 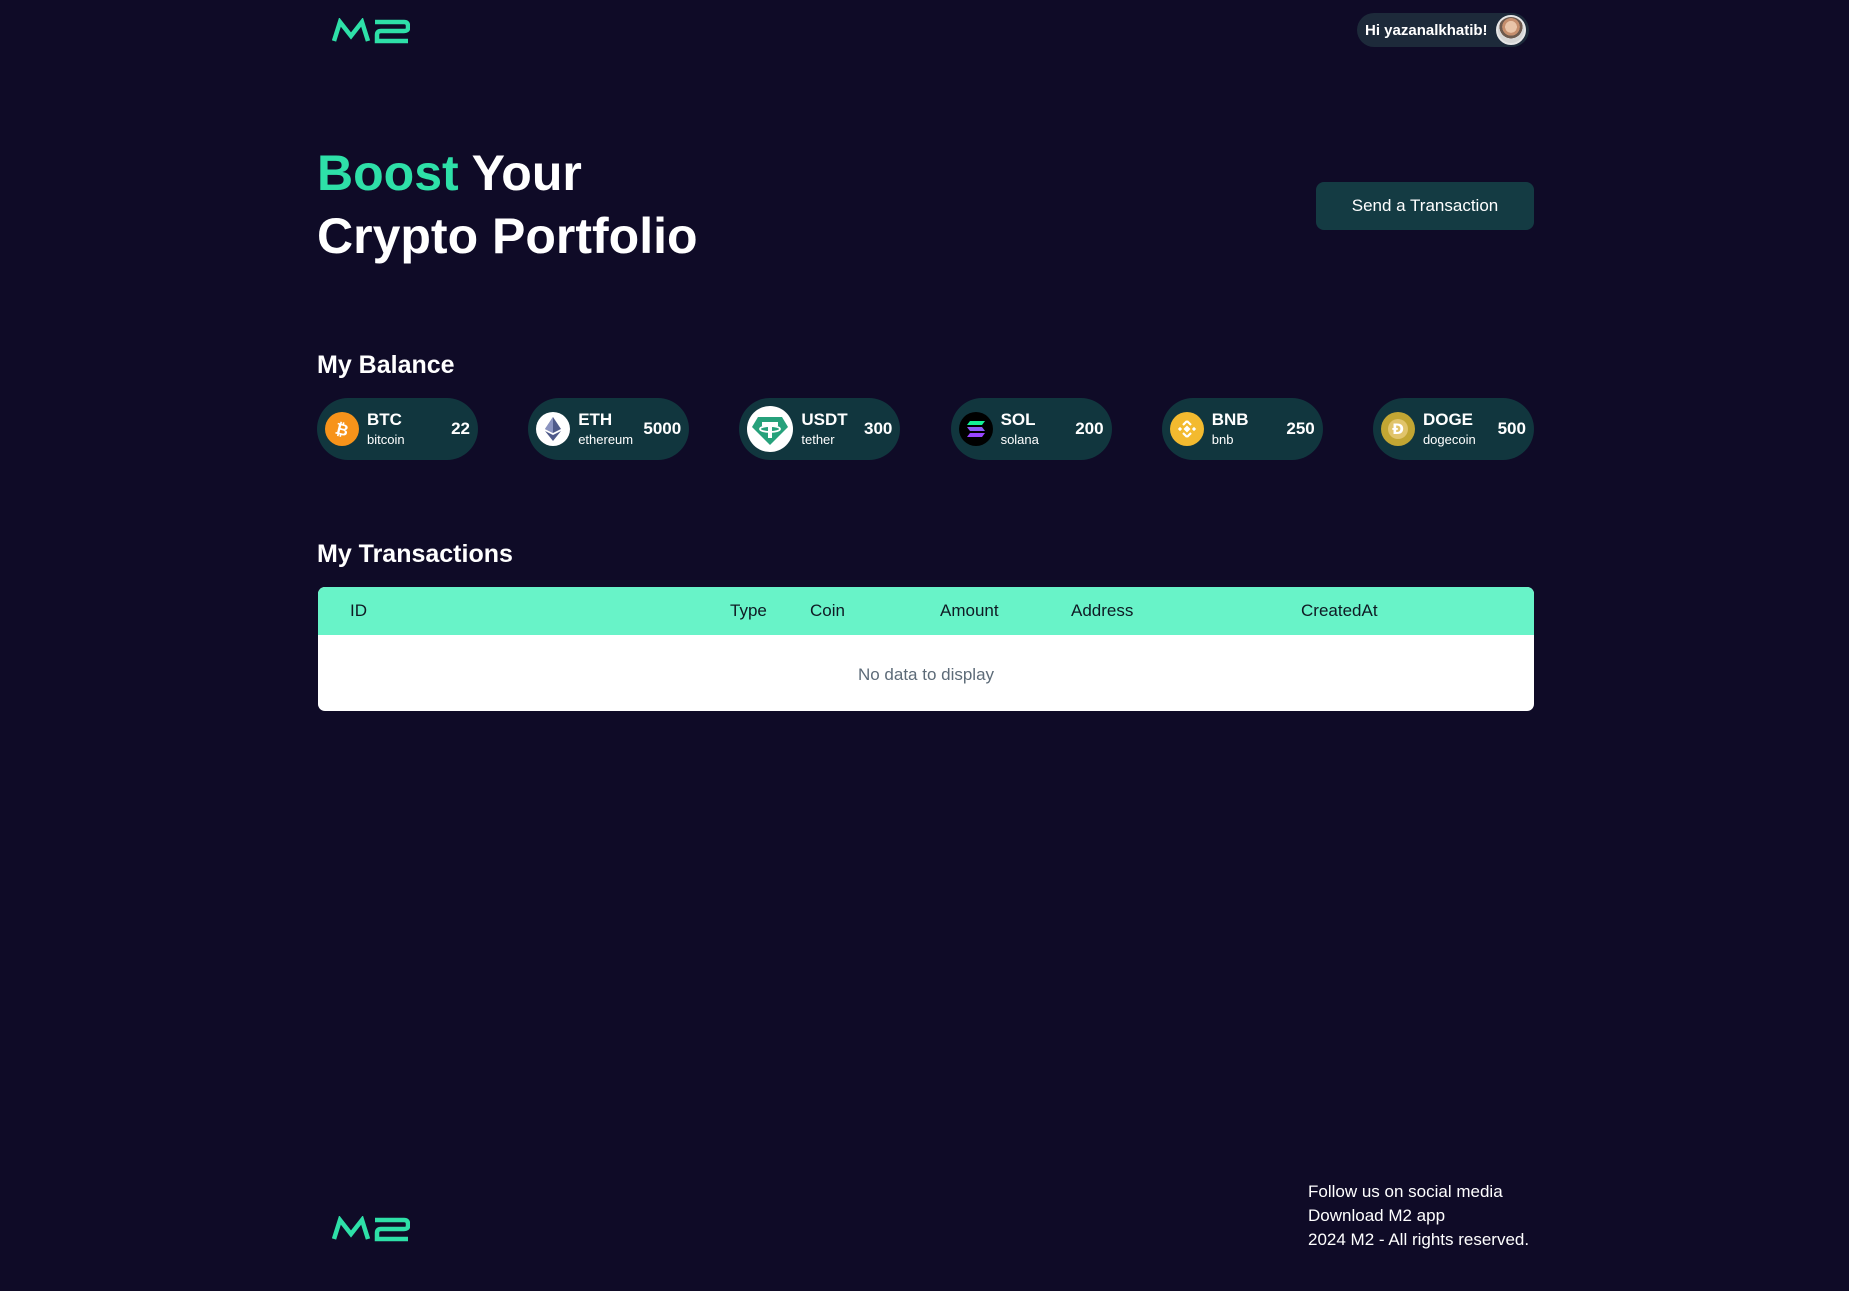 I want to click on coin-name: bitcoin, so click(x=386, y=439).